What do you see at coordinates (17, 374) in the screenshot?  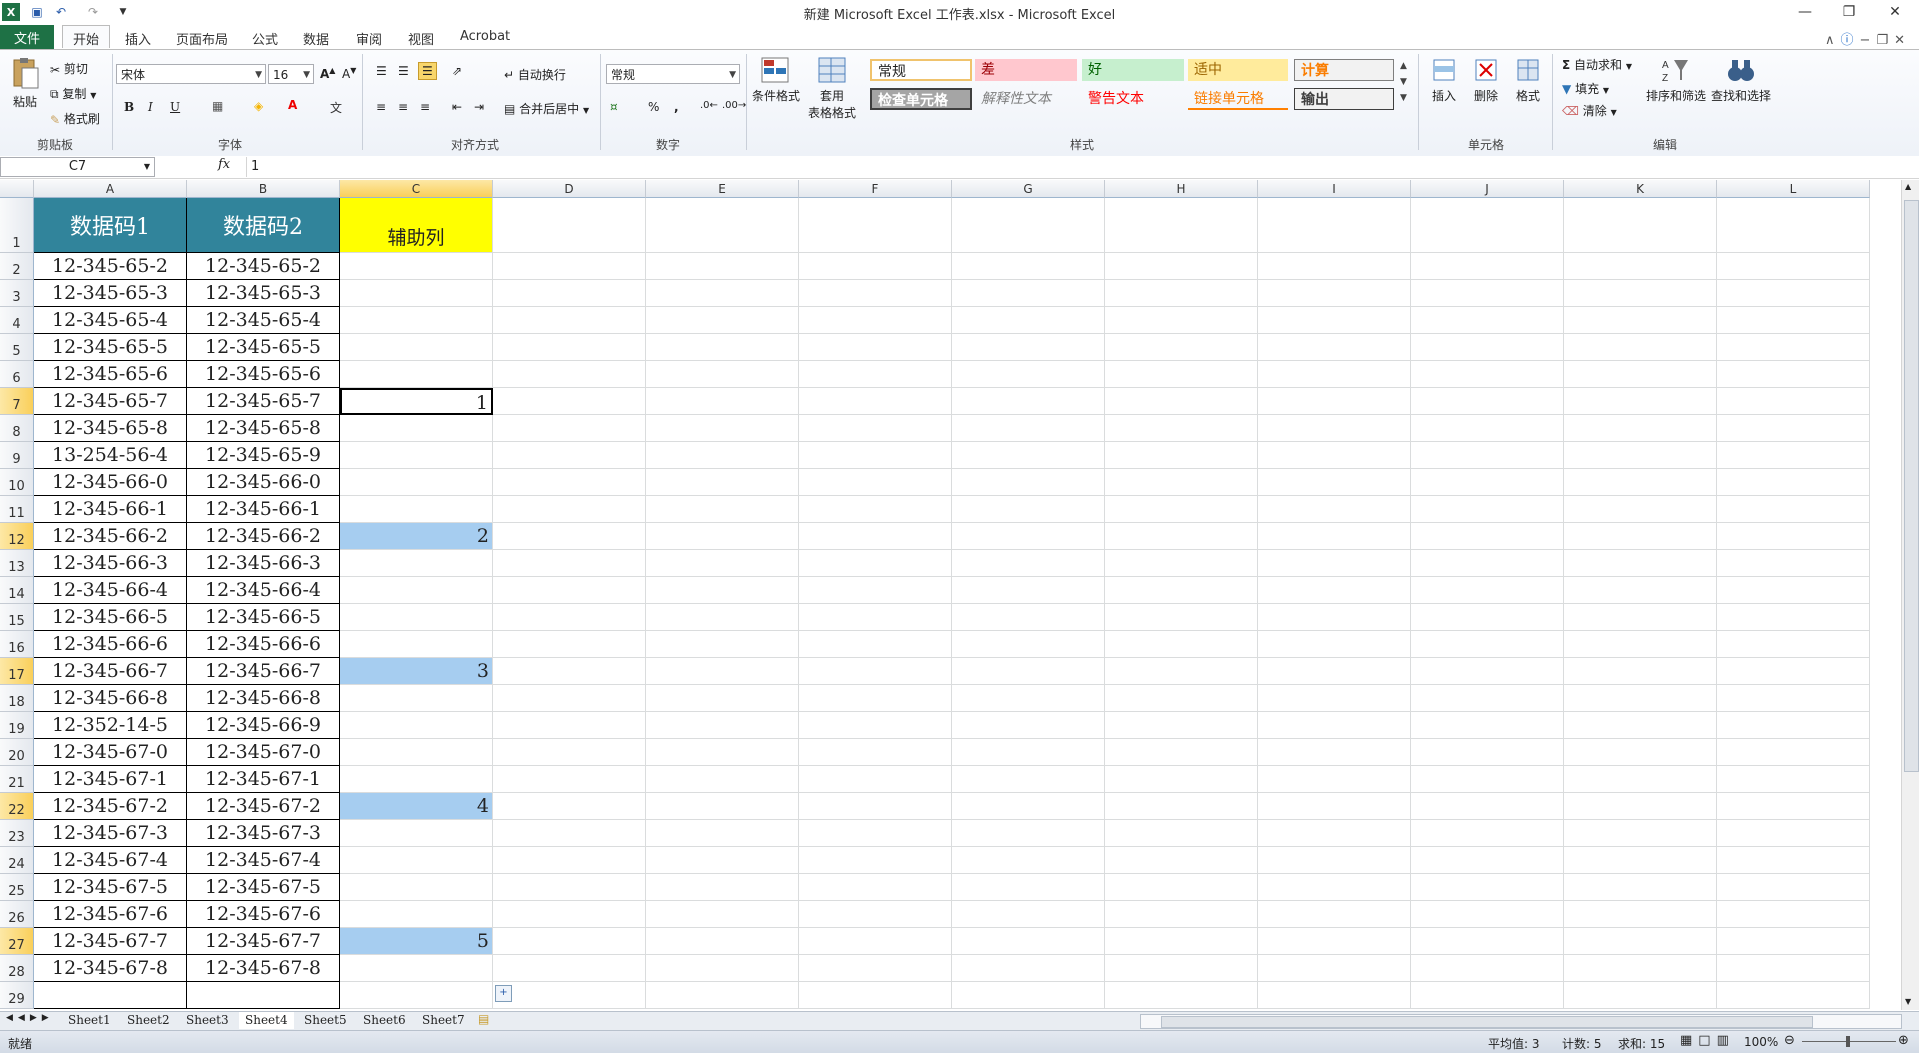 I see `row-header: 6` at bounding box center [17, 374].